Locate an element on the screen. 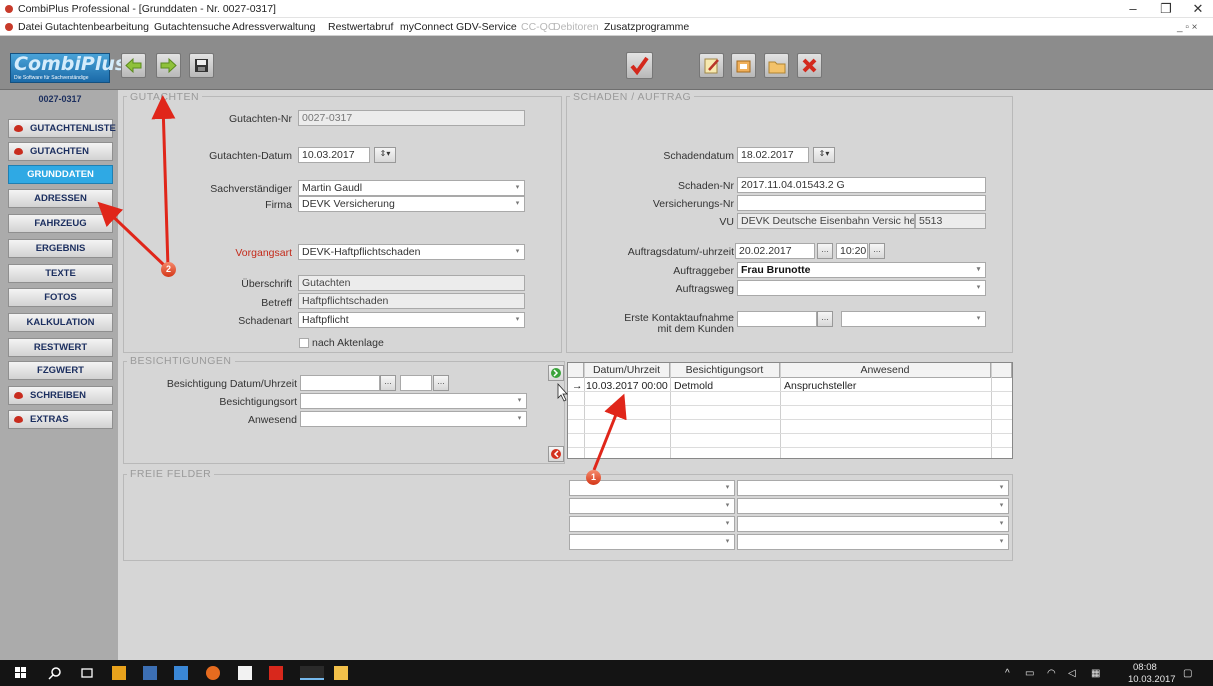 This screenshot has height=686, width=1213. betreff-field: Haftpflichtschaden is located at coordinates (411, 301).